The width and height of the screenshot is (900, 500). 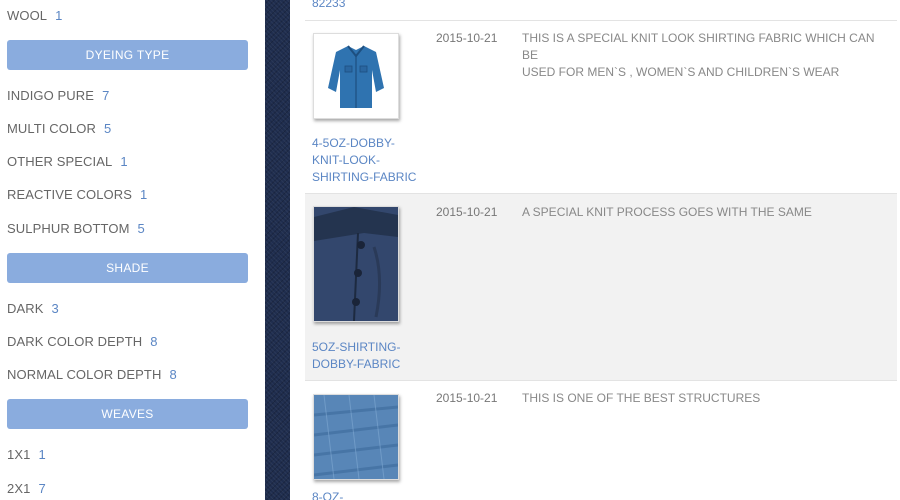 I want to click on filter-label: SULPHUR BOTTOM, so click(x=68, y=228).